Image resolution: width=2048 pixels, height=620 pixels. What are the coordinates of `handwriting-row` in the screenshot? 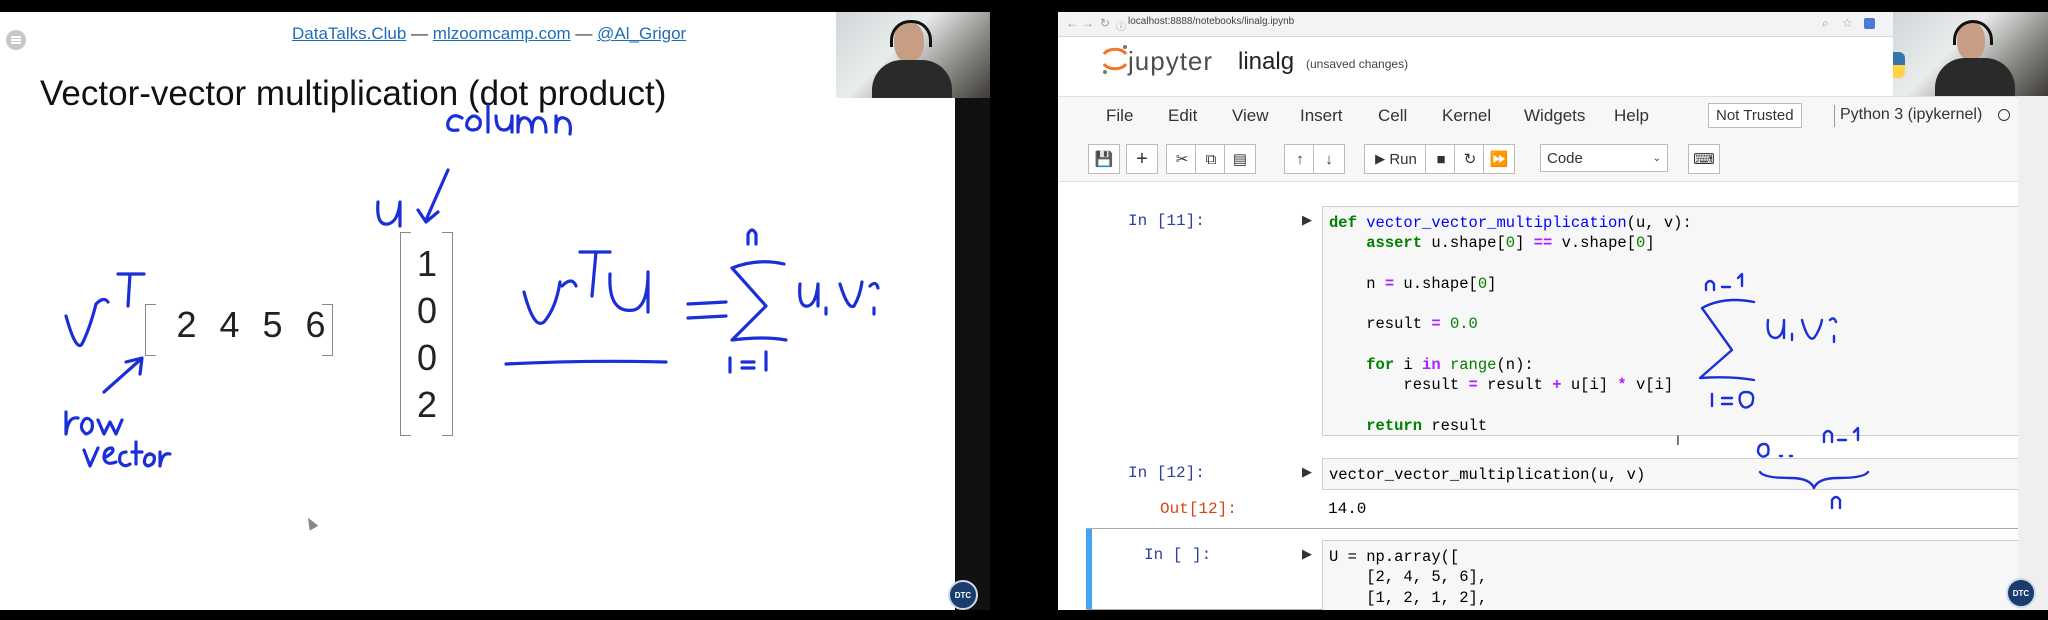 It's located at (94, 423).